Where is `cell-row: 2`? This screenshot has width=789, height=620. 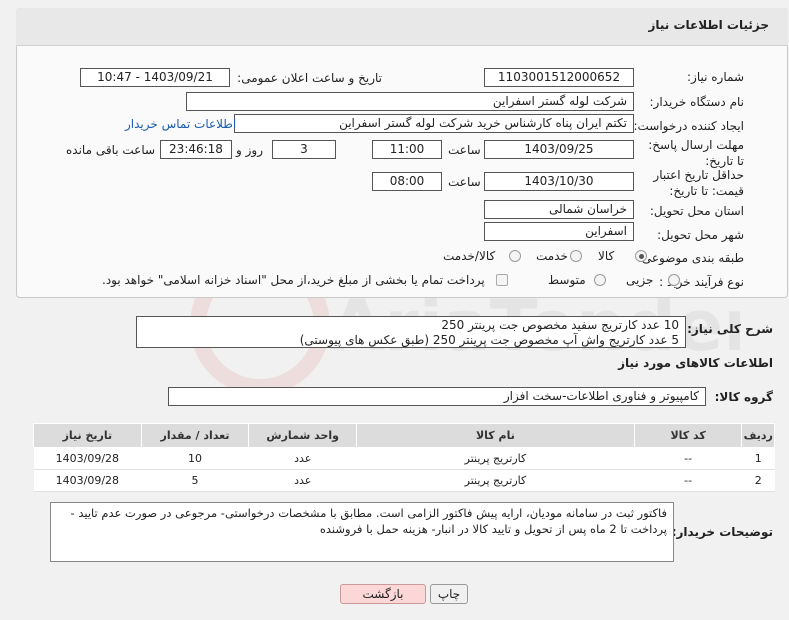
cell-row: 2 is located at coordinates (758, 480).